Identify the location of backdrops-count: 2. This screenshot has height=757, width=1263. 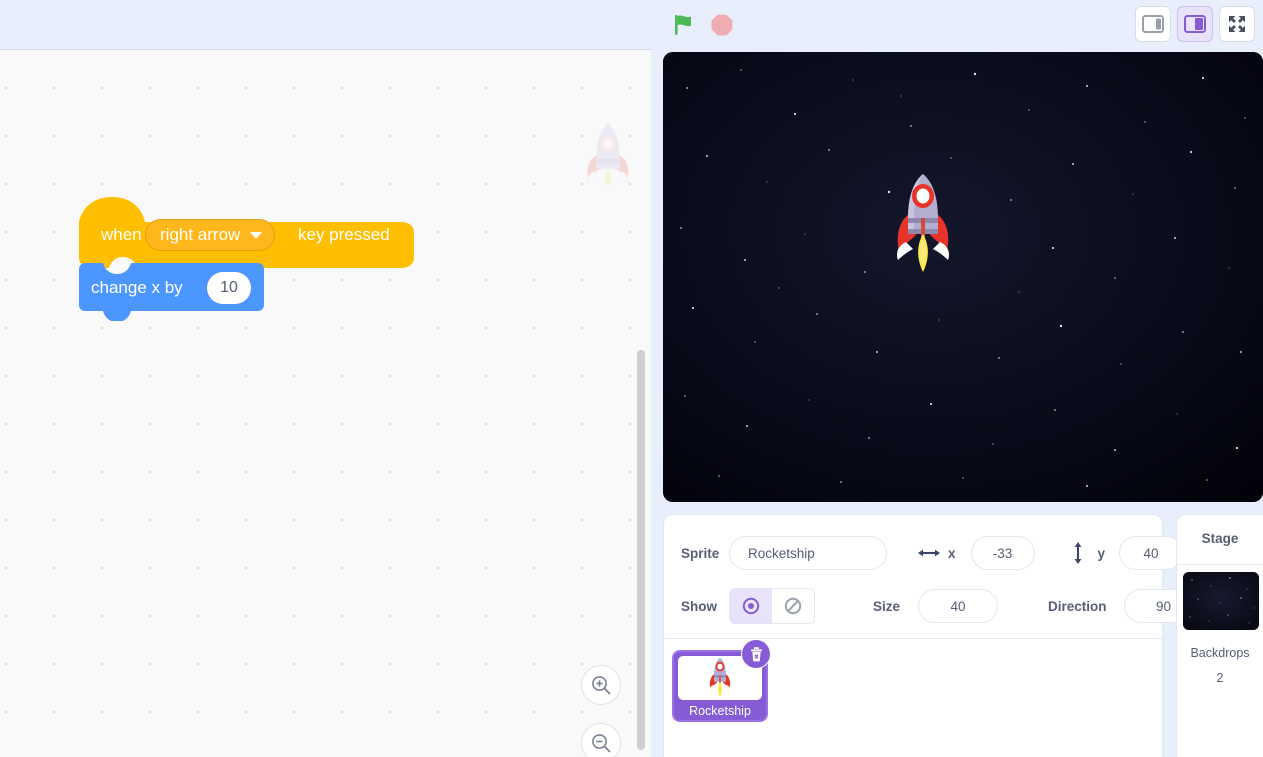
(1220, 678).